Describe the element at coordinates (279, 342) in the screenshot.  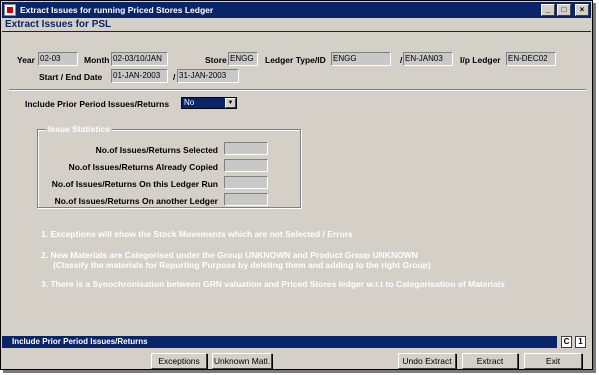
I see `status-bar: Include Prior Period Issues/Returns` at that location.